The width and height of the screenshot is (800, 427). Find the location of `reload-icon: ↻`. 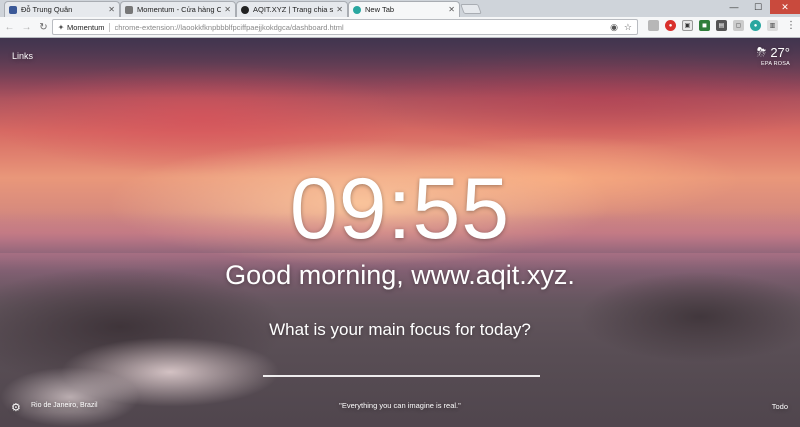

reload-icon: ↻ is located at coordinates (43, 27).